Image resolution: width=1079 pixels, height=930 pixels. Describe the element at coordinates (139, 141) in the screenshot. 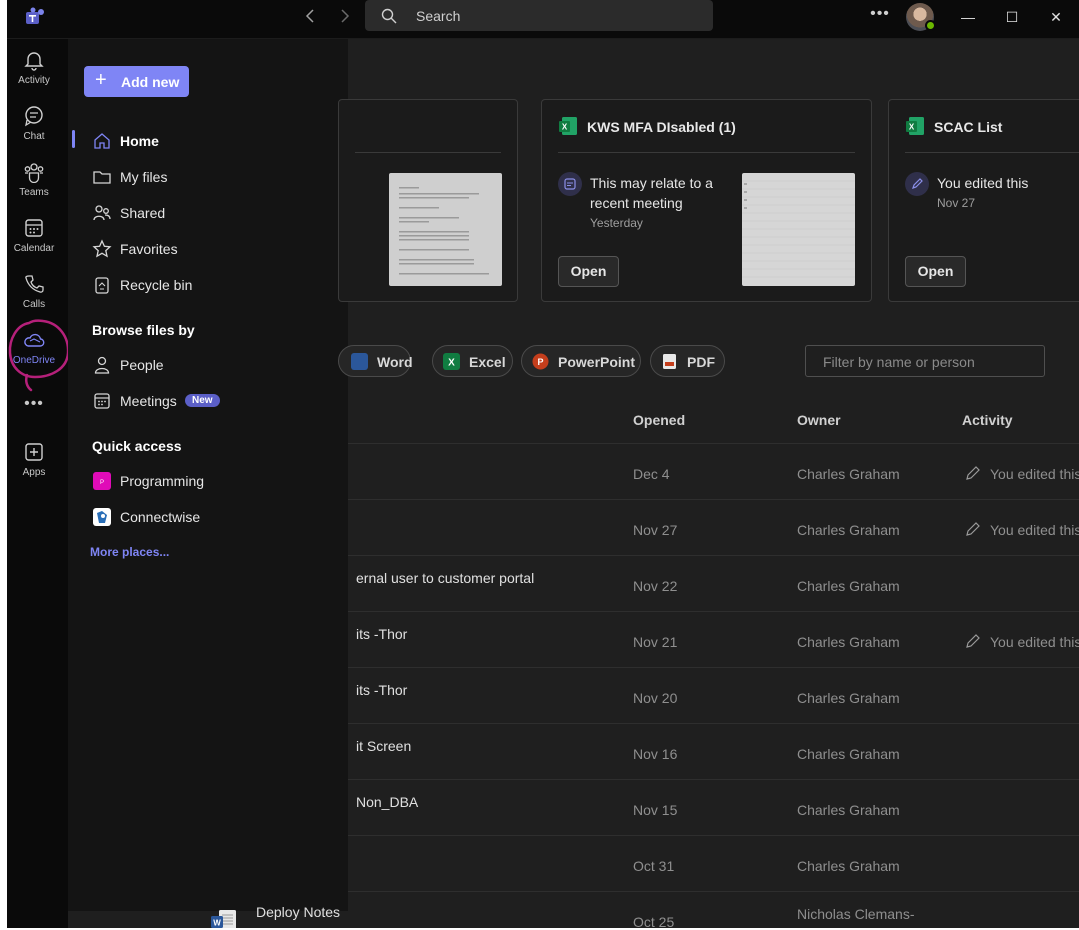

I see `nav-item-label: Home` at that location.